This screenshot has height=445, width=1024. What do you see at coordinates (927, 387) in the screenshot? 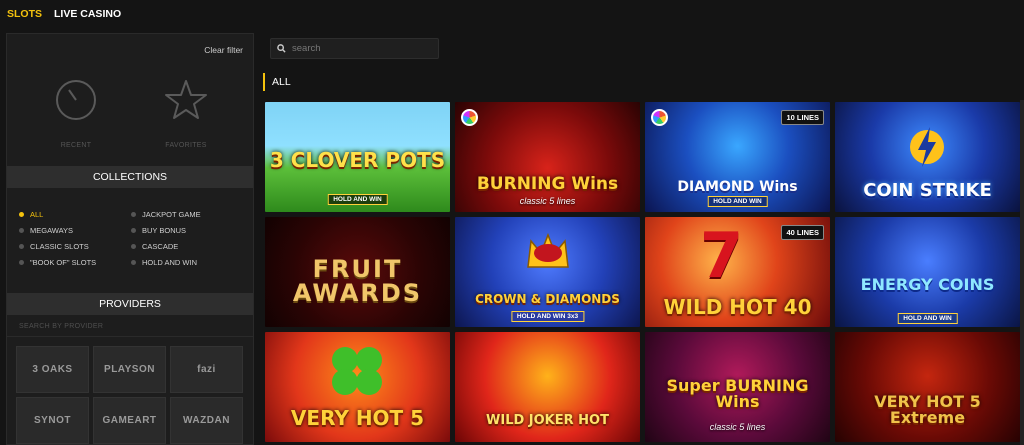
I see `game-tile-very-hot-5-extreme: VERY HOT 5 Extreme` at bounding box center [927, 387].